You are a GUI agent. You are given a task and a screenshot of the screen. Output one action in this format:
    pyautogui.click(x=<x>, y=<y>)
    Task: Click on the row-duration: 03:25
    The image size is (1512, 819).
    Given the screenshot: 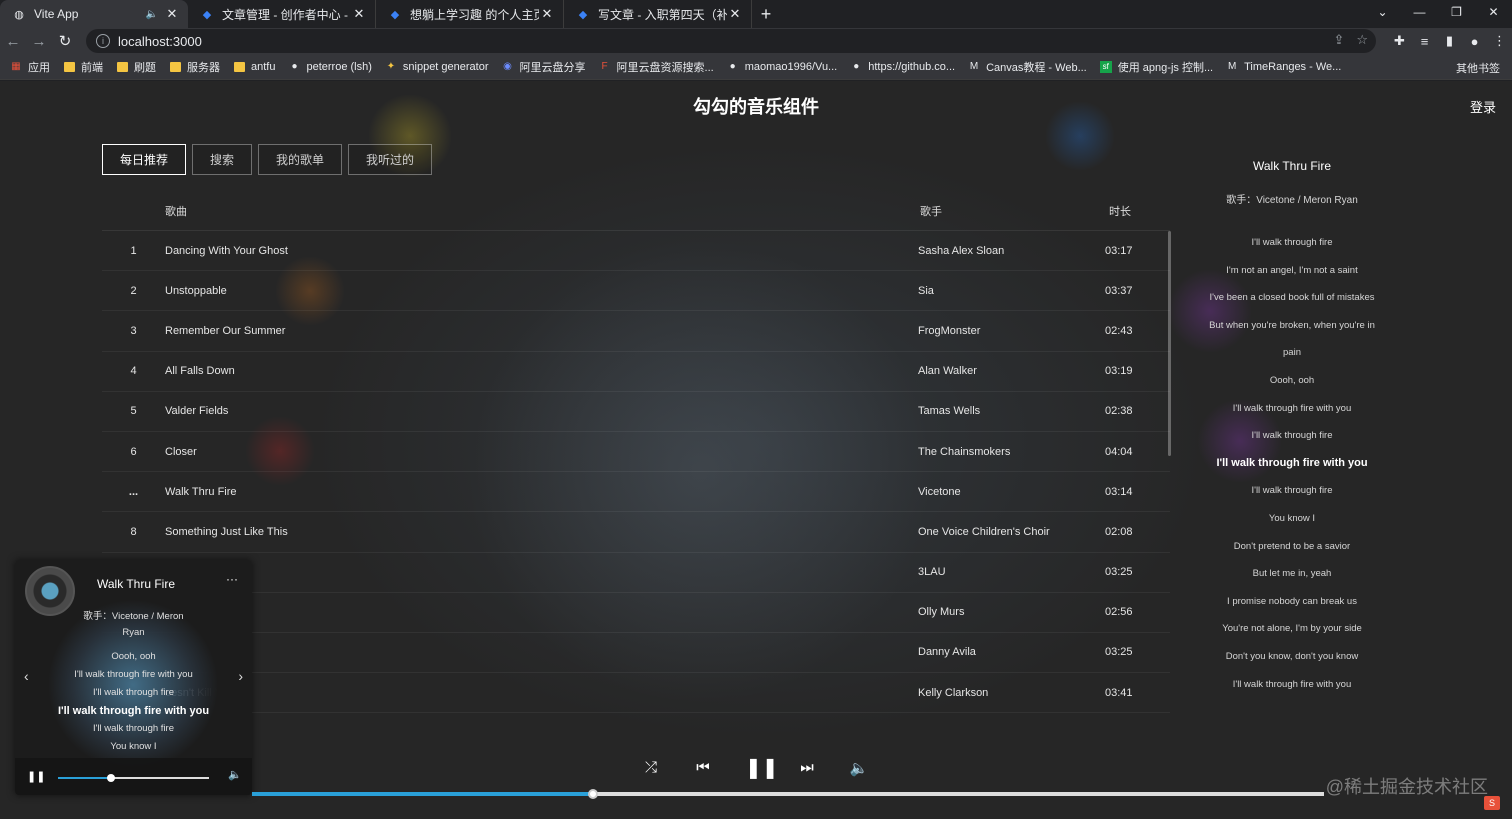 What is the action you would take?
    pyautogui.click(x=1119, y=572)
    